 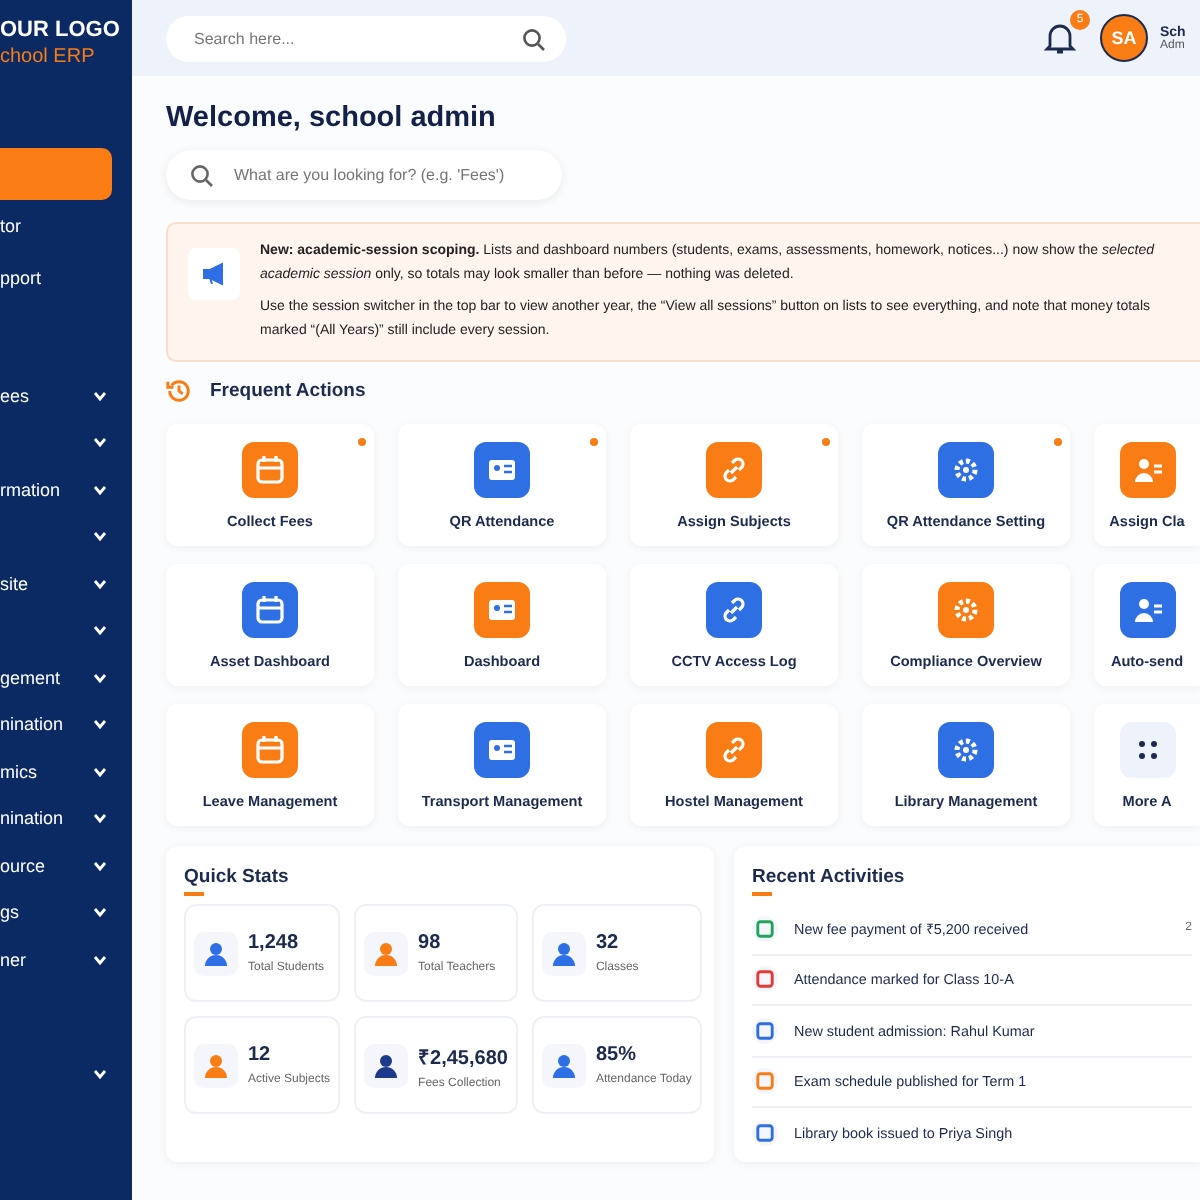 I want to click on stat-value: 98, so click(x=430, y=943).